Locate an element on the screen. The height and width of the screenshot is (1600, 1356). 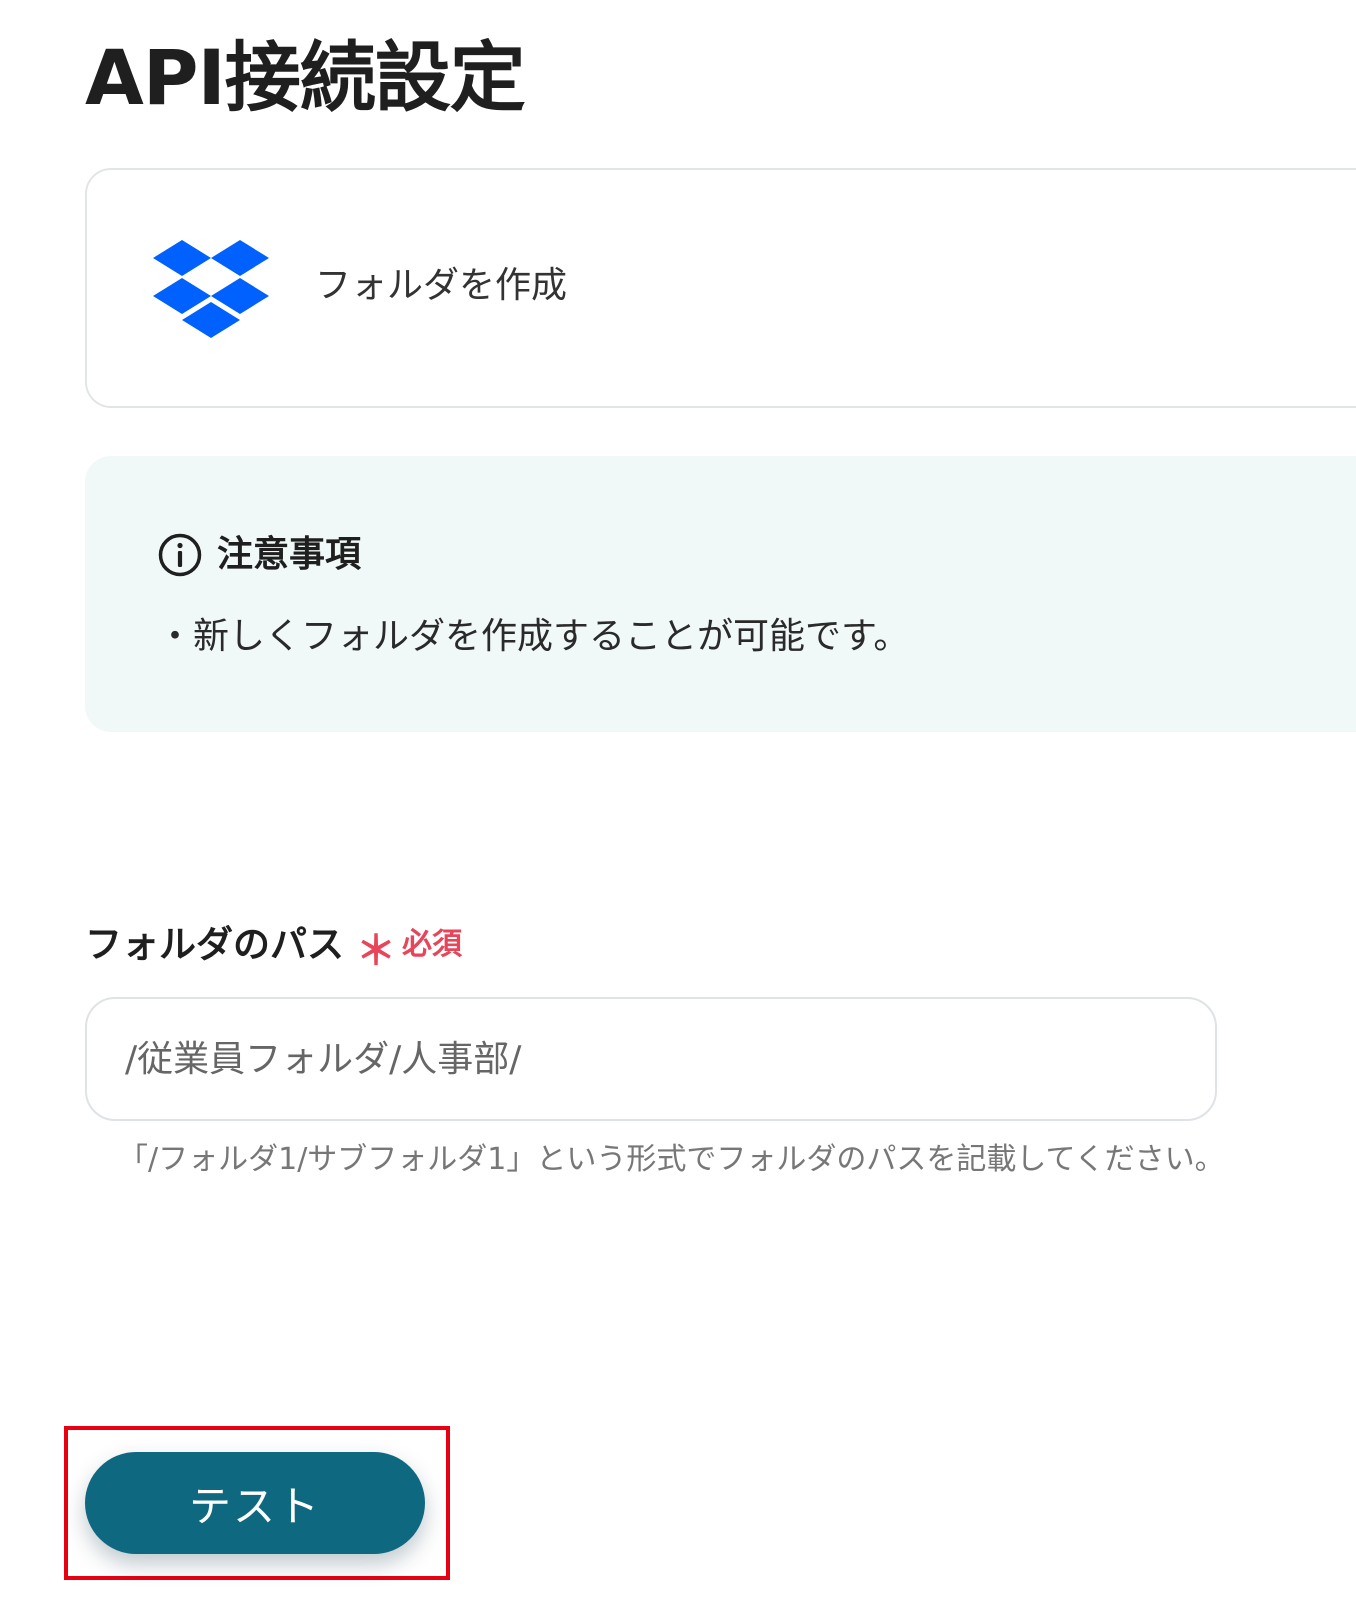
notice-heading: 注意事項 is located at coordinates (259, 555).